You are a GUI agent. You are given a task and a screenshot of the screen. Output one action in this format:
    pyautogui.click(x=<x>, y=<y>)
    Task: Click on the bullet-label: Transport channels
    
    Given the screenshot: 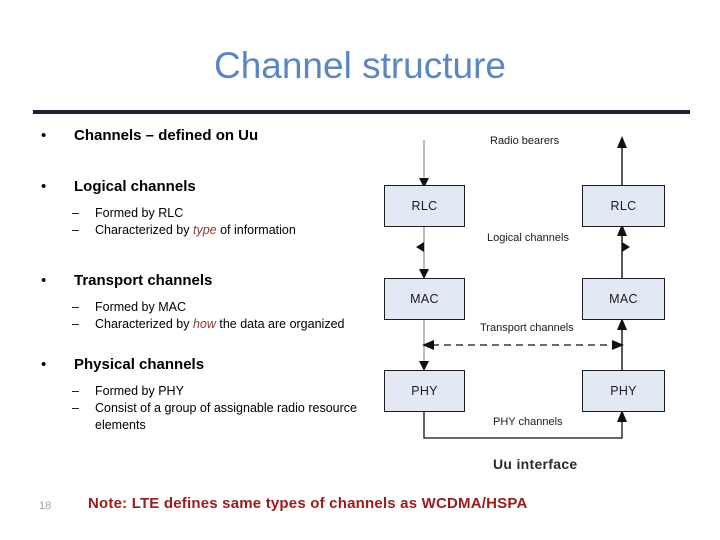 What is the action you would take?
    pyautogui.click(x=143, y=280)
    